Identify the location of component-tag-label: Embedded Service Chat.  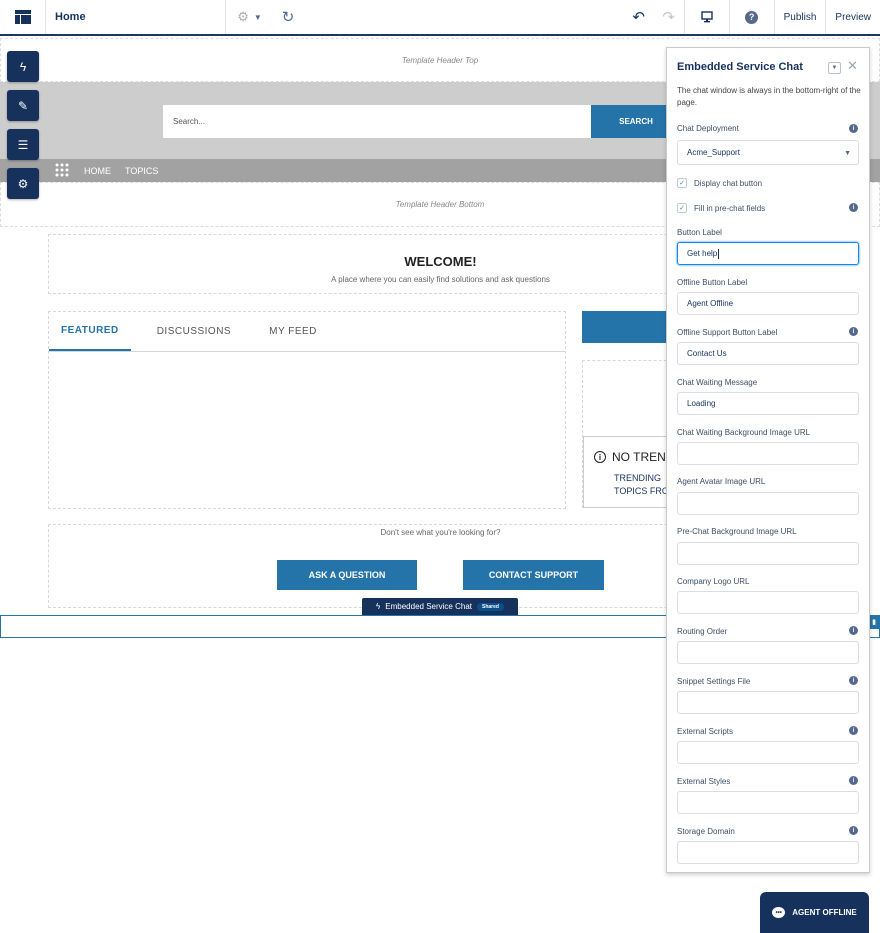
(428, 606).